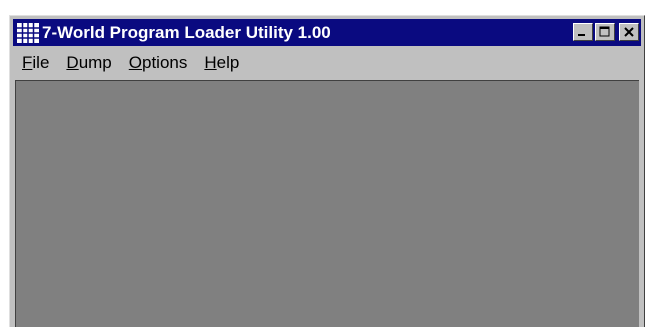 The width and height of the screenshot is (647, 327). I want to click on menu-help-label: elp, so click(228, 62).